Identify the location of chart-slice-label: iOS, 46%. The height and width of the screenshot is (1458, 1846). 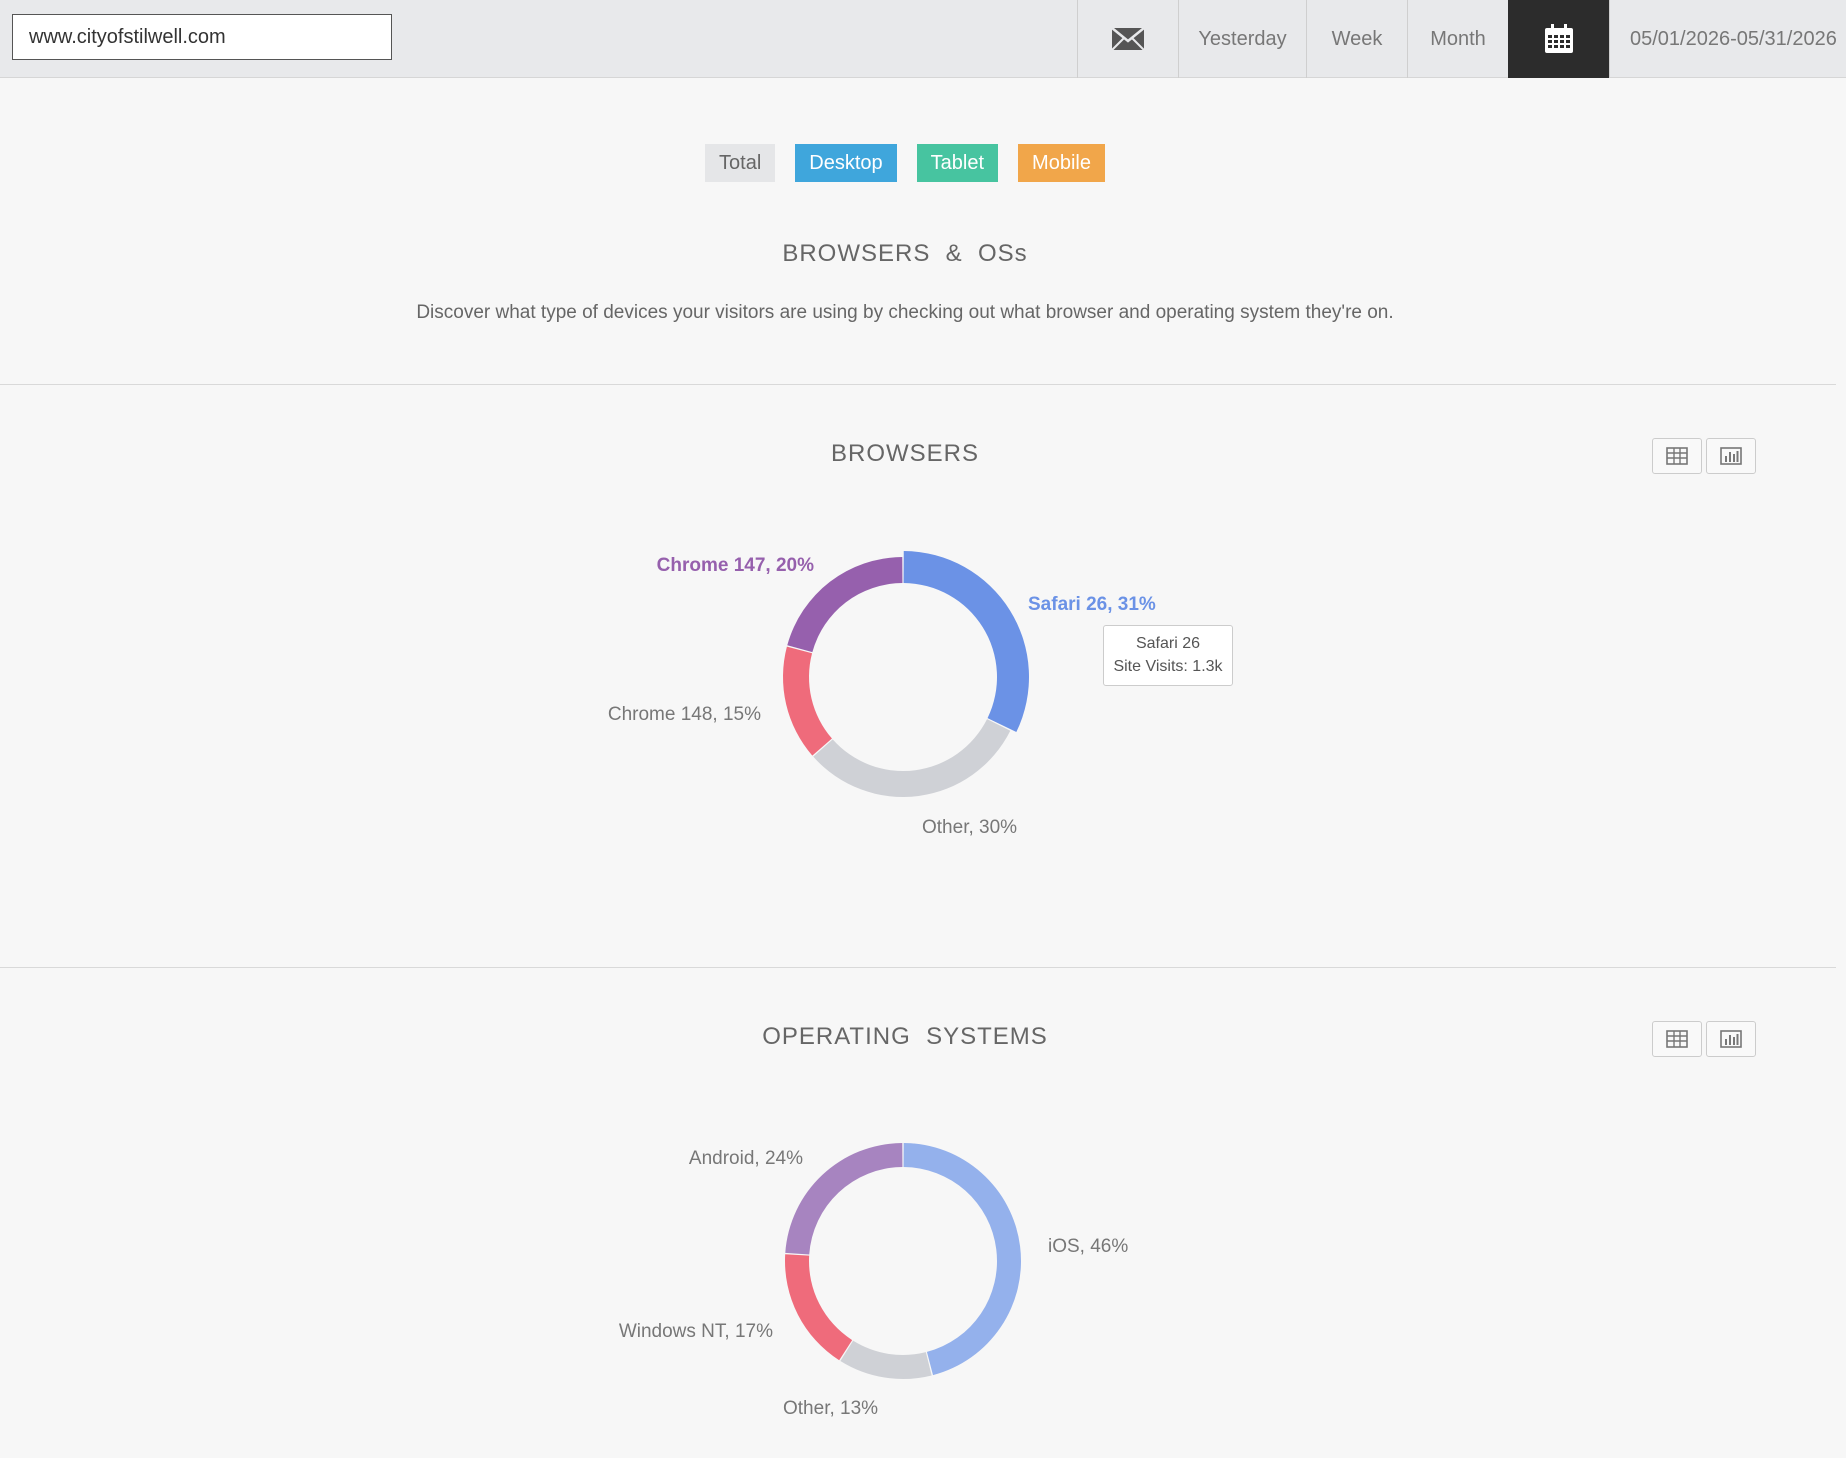
(1088, 1246).